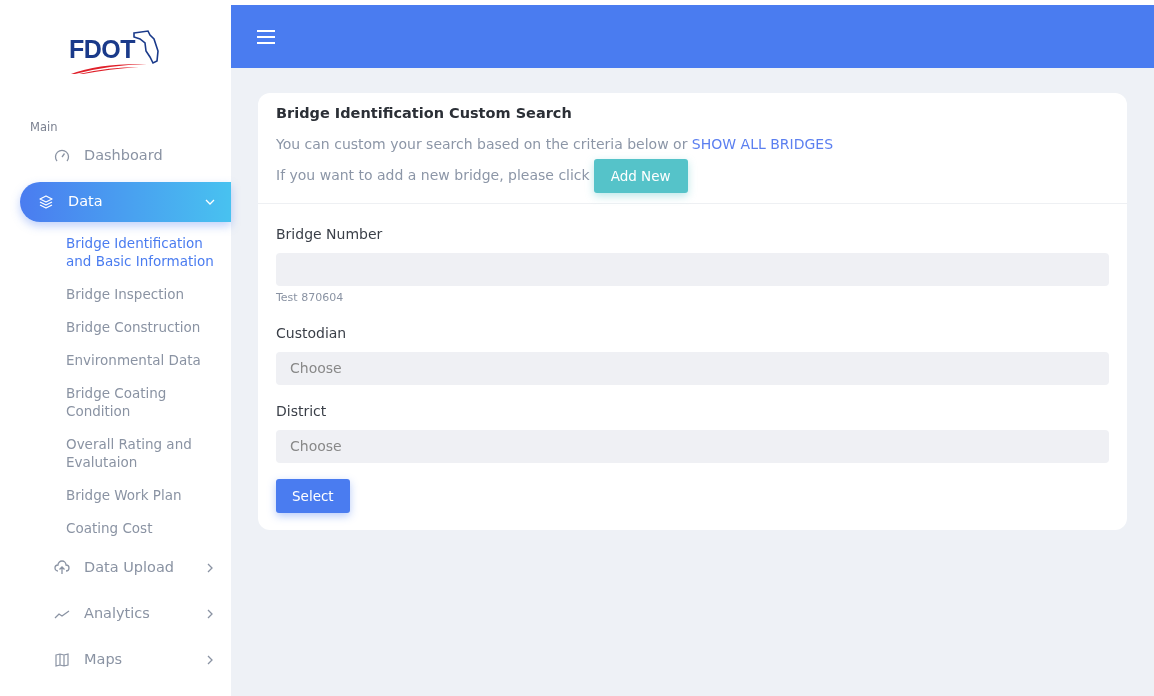 This screenshot has width=1154, height=696. I want to click on submenu-item: Bridge Work Plan, so click(148, 496).